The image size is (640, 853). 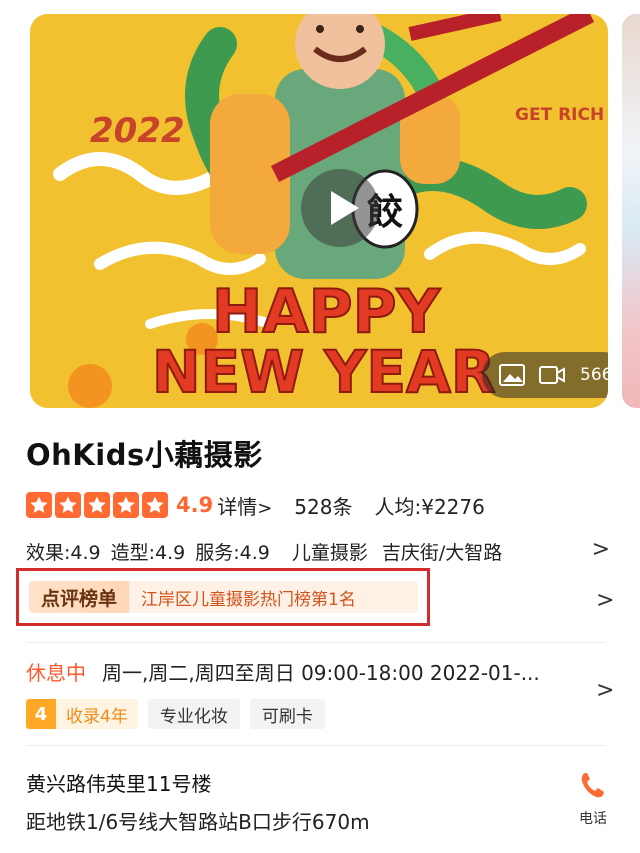 I want to click on metro-distance: 距地铁1/6号线大智路站B口步行670m, so click(x=198, y=822).